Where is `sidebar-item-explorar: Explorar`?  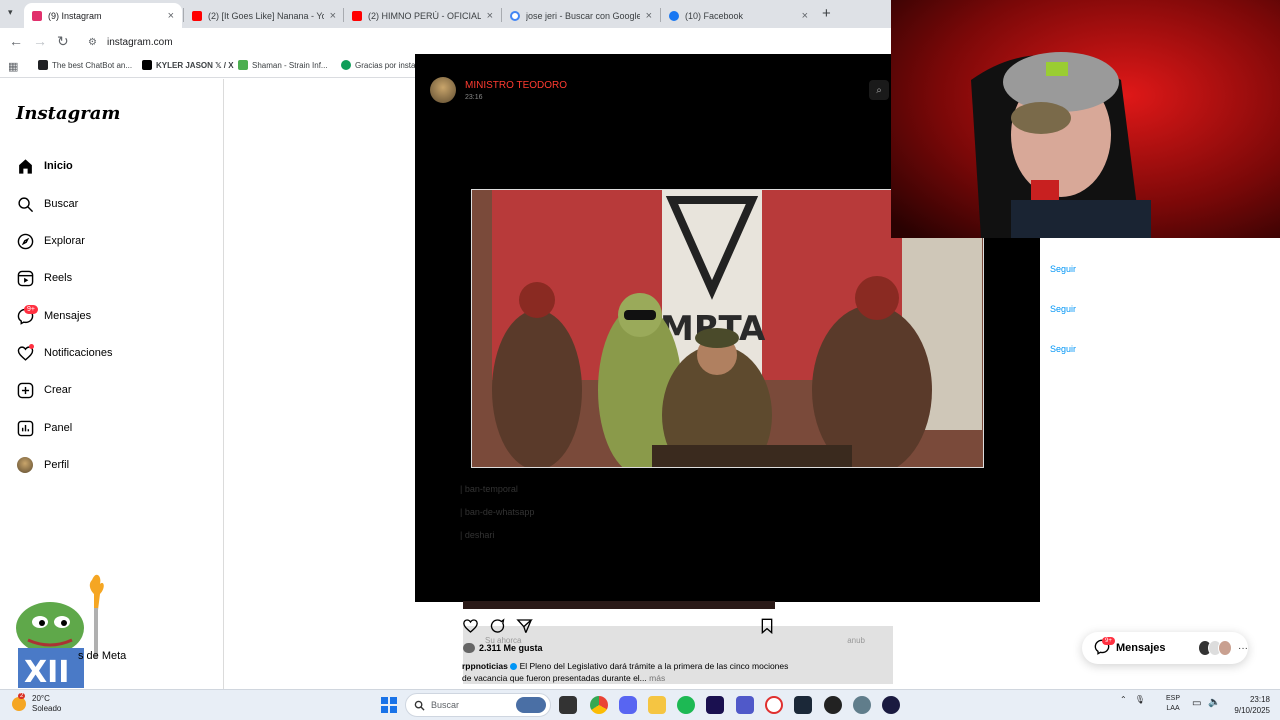 sidebar-item-explorar: Explorar is located at coordinates (50, 241).